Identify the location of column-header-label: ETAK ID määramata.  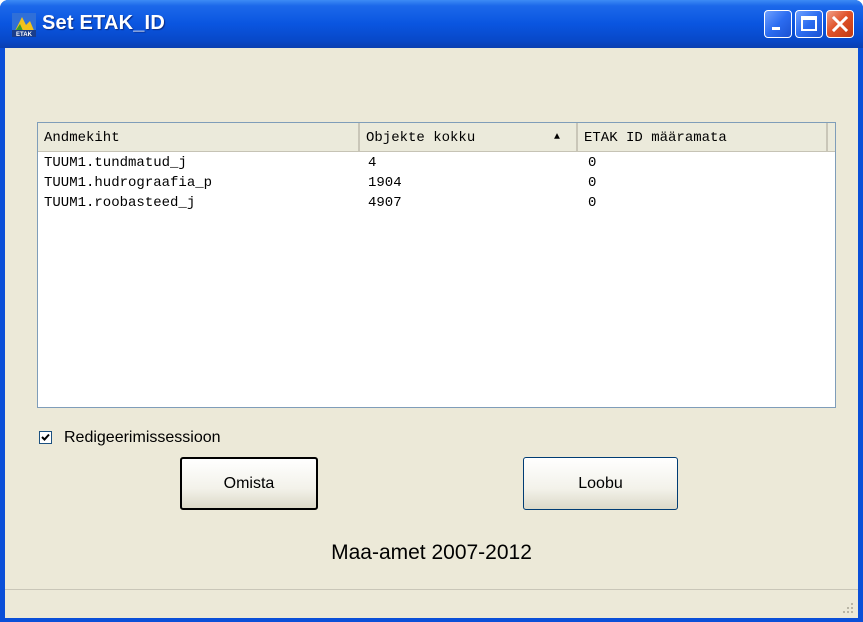
(655, 138).